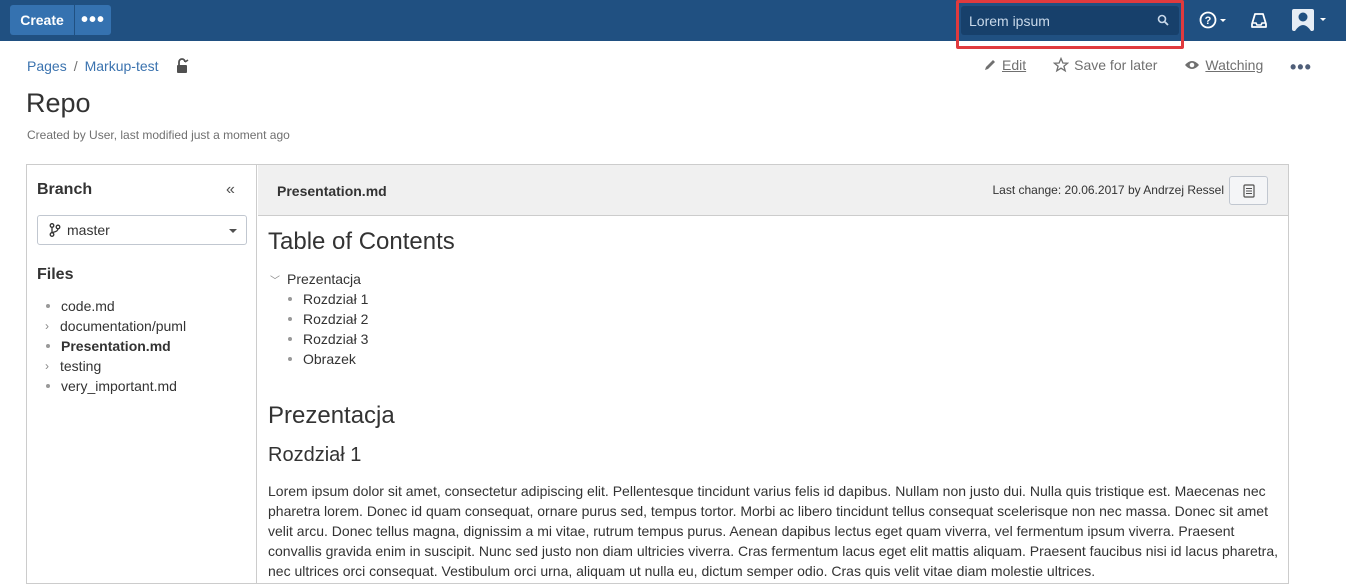 This screenshot has height=584, width=1346. What do you see at coordinates (361, 241) in the screenshot?
I see `toc-title: Table of Contents` at bounding box center [361, 241].